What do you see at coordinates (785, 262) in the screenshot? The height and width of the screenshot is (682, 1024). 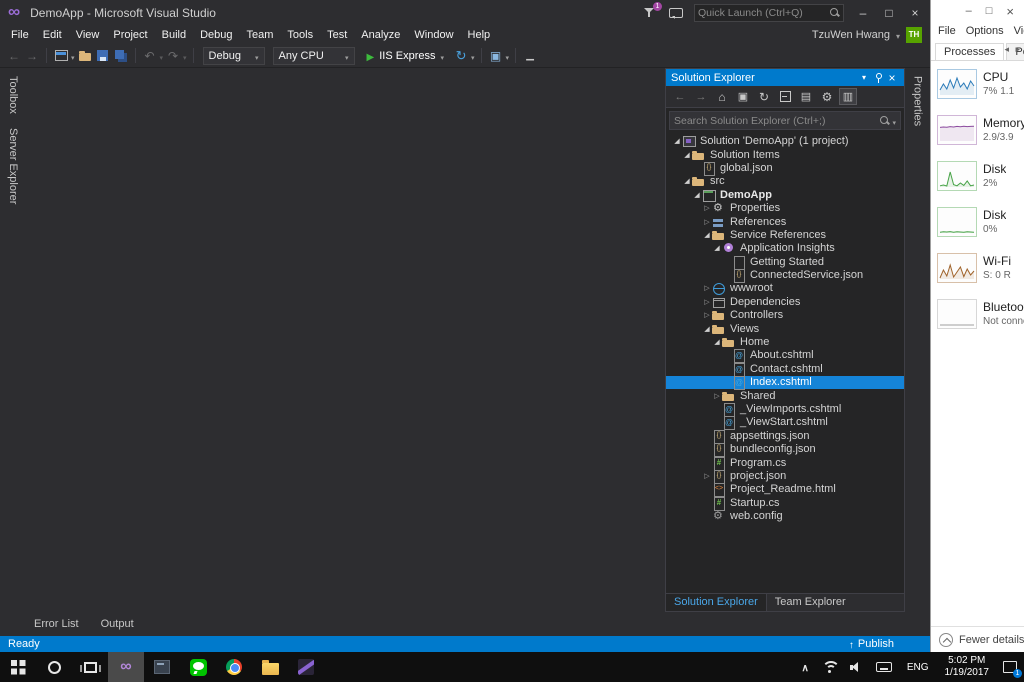 I see `tree-item-getting-started: Getting Started` at bounding box center [785, 262].